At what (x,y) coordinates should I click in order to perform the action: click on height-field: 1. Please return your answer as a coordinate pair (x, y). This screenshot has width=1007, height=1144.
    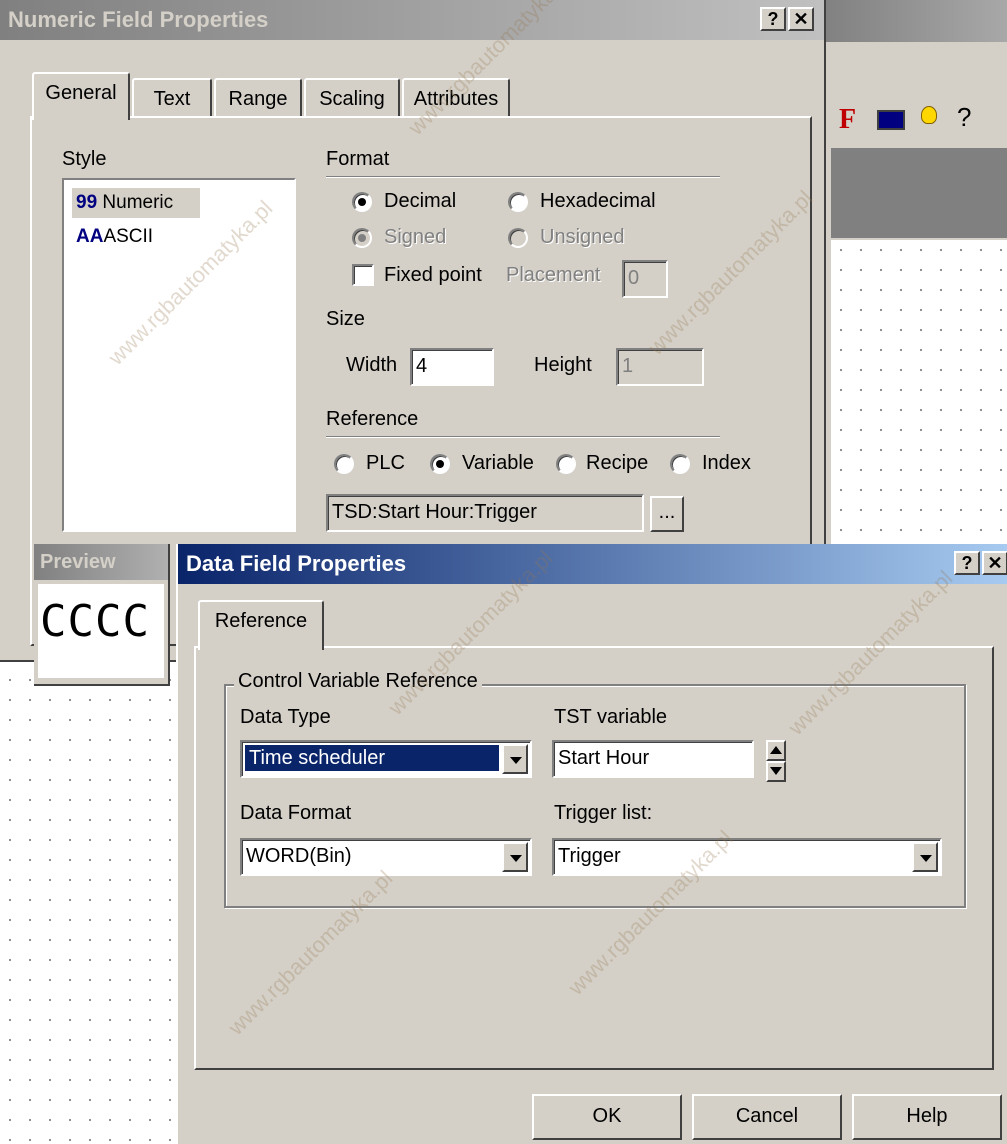
    Looking at the image, I should click on (660, 367).